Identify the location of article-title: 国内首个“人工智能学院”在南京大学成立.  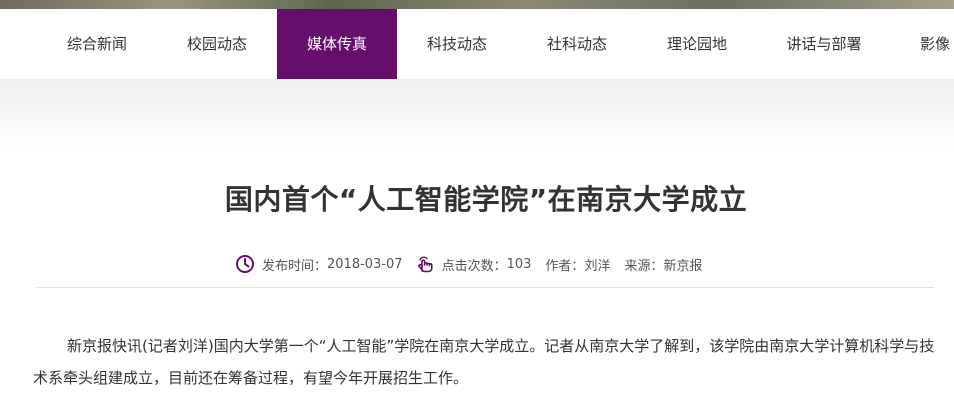
(486, 199).